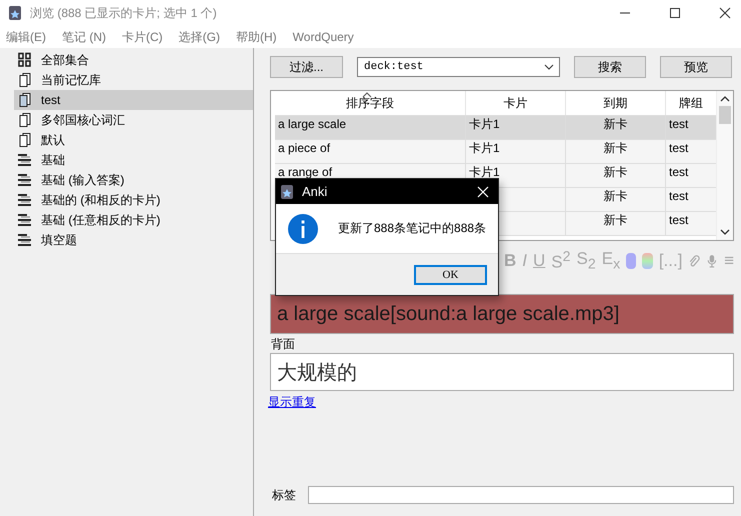 The width and height of the screenshot is (741, 516). What do you see at coordinates (283, 344) in the screenshot?
I see `field-label: 背面` at bounding box center [283, 344].